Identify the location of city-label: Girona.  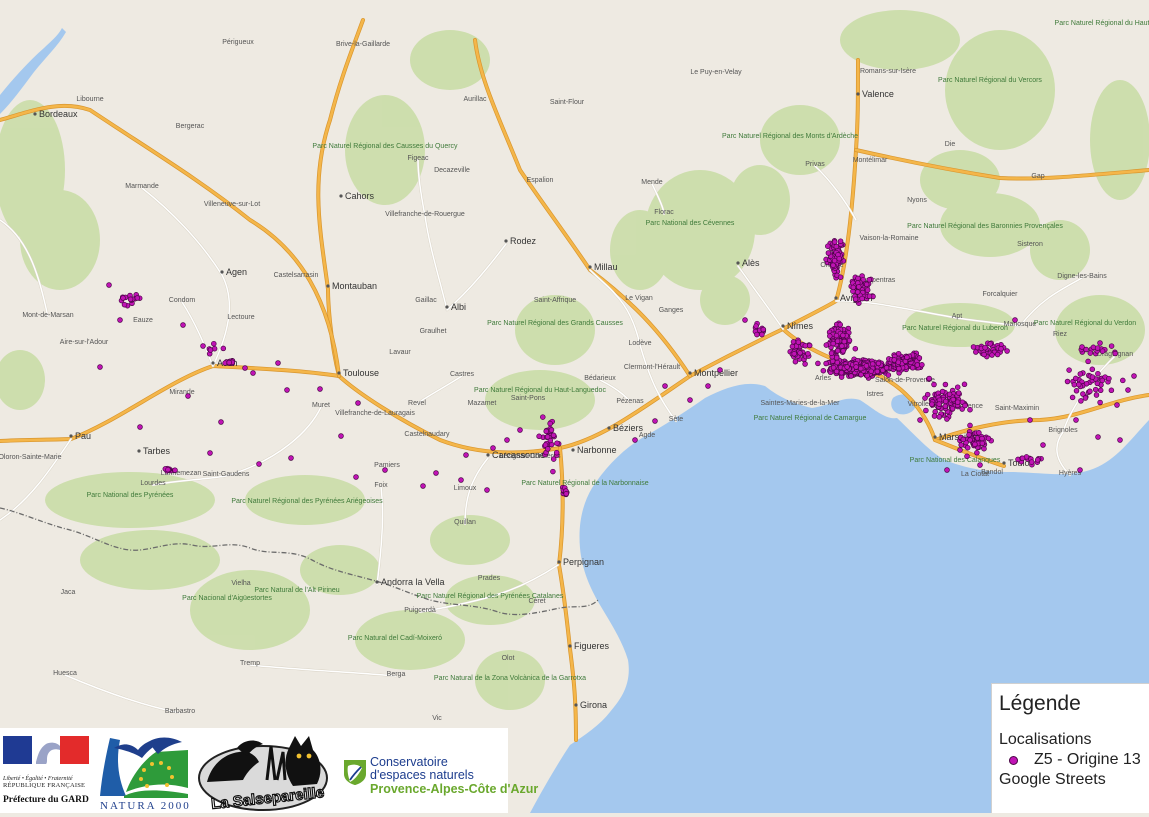
(593, 705).